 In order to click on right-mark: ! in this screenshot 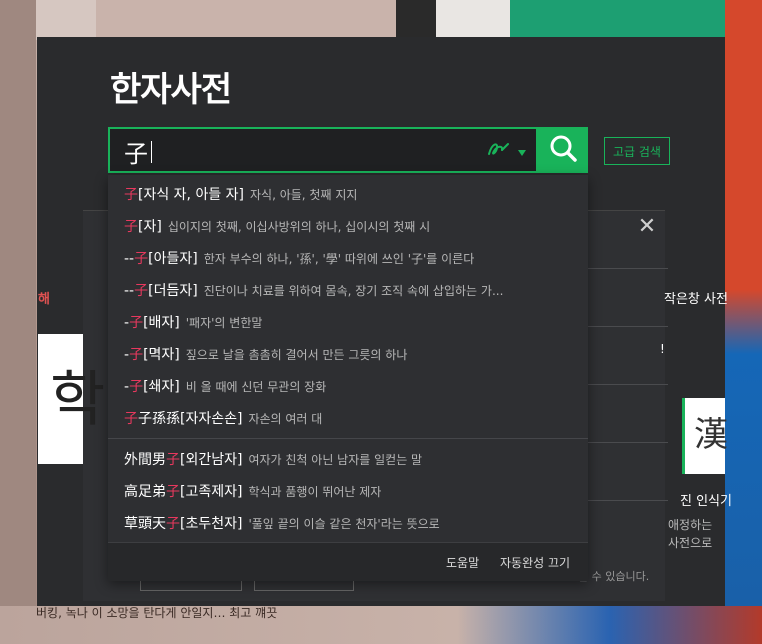, I will do `click(662, 349)`.